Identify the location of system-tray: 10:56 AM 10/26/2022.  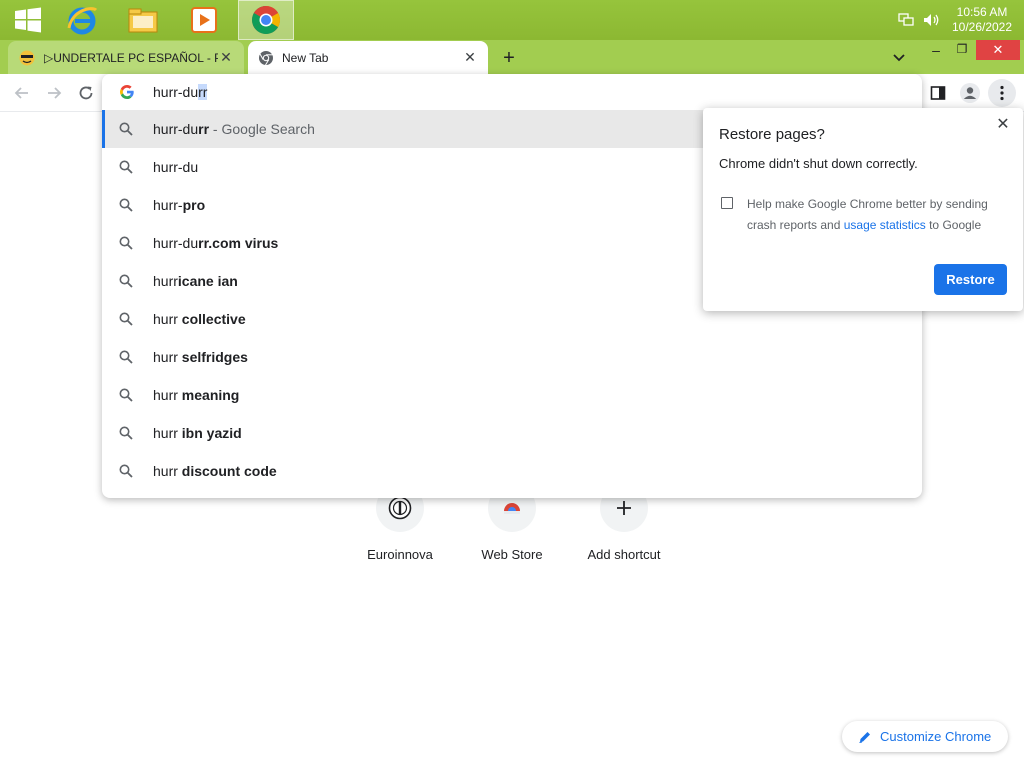
(960, 20).